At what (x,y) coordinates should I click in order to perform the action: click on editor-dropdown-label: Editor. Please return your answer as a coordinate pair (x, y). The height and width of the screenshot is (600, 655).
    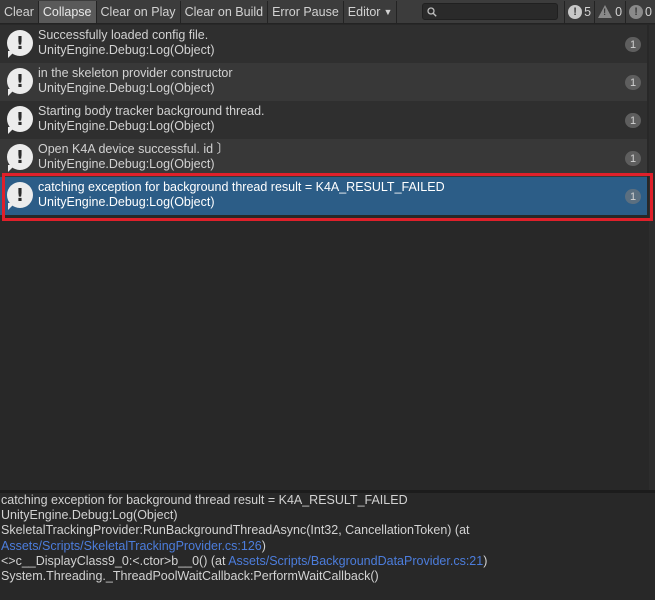
    Looking at the image, I should click on (364, 11).